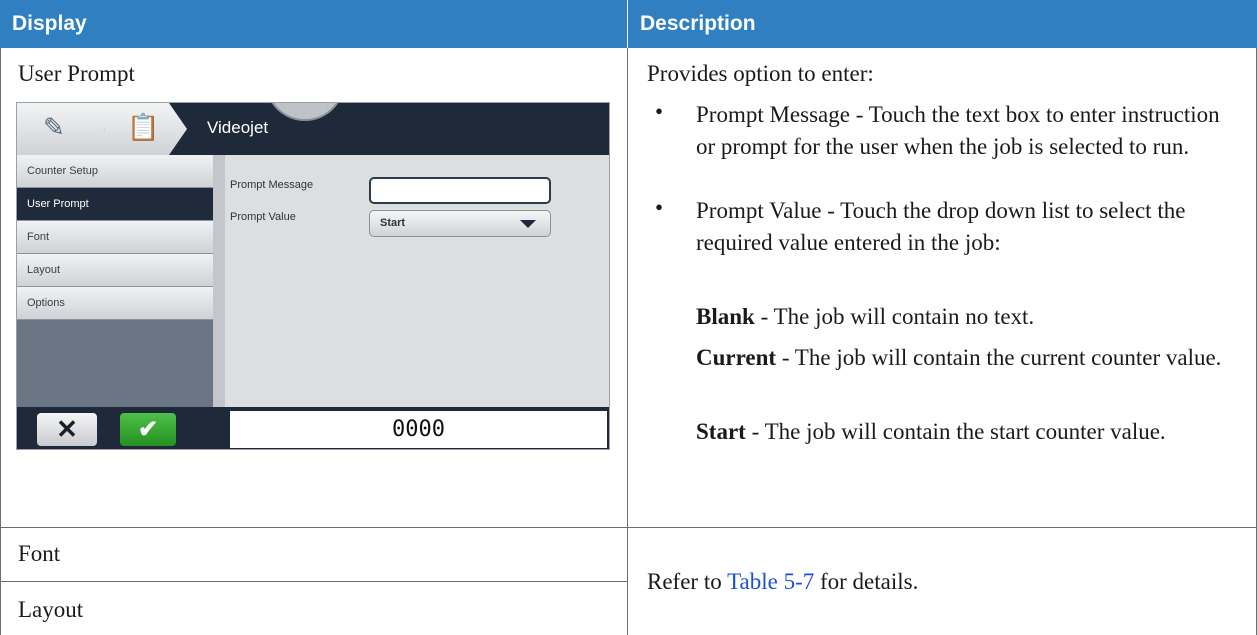 This screenshot has width=1257, height=635. What do you see at coordinates (725, 316) in the screenshot?
I see `option-term: Blank` at bounding box center [725, 316].